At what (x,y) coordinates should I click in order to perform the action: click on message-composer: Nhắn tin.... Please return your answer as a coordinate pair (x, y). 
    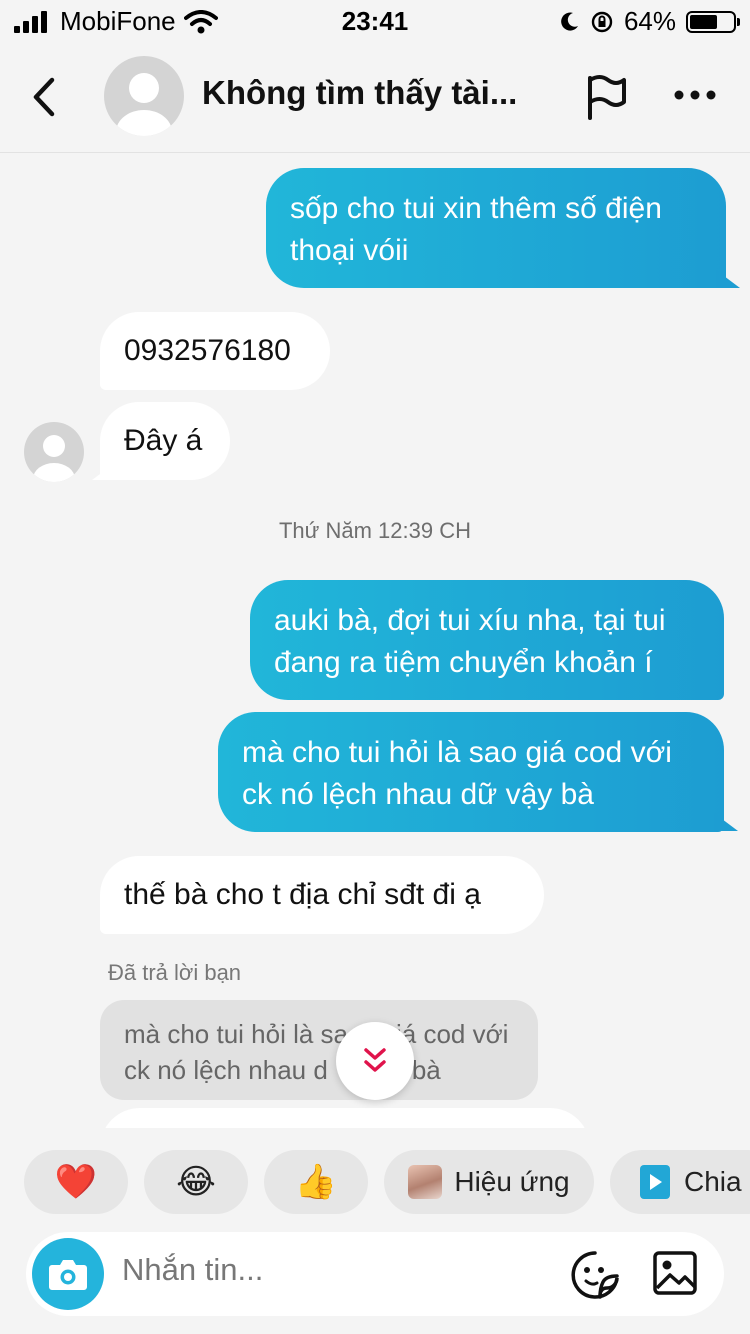
    Looking at the image, I should click on (375, 1274).